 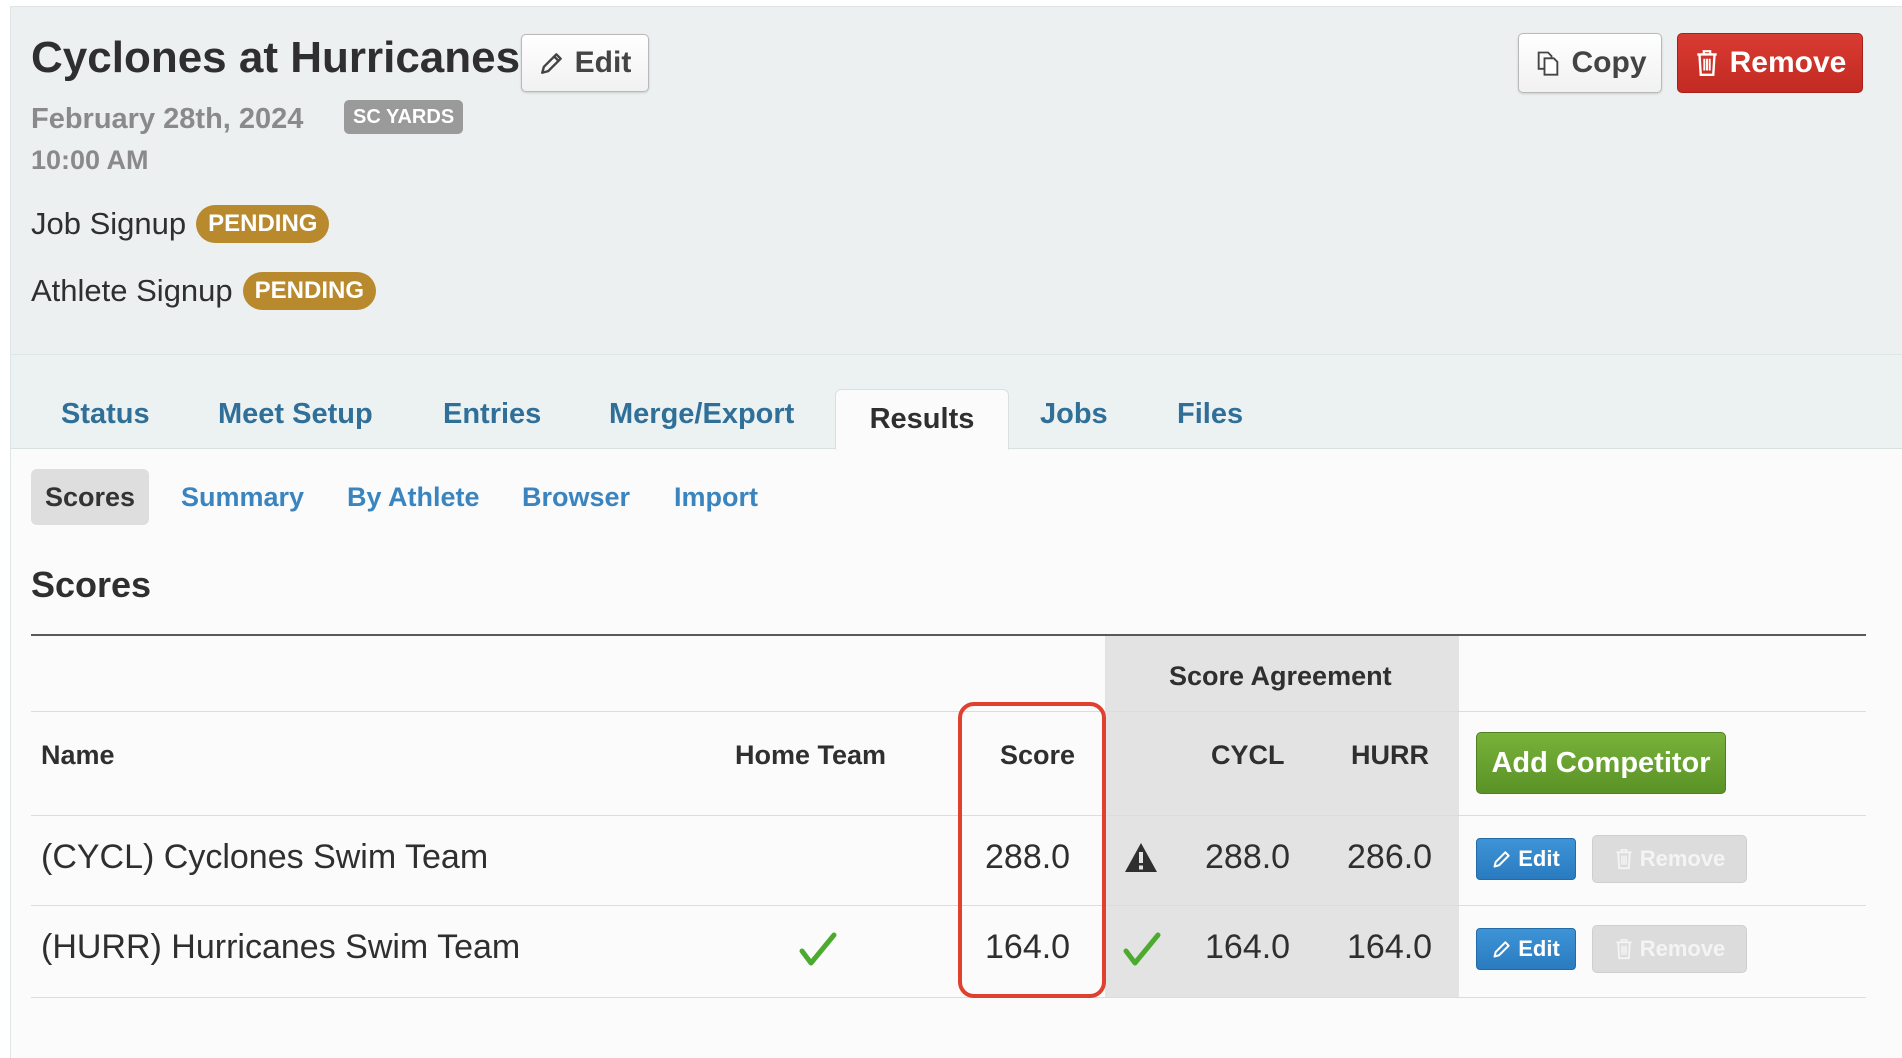 I want to click on copy-meet-label: Copy, so click(x=1609, y=62).